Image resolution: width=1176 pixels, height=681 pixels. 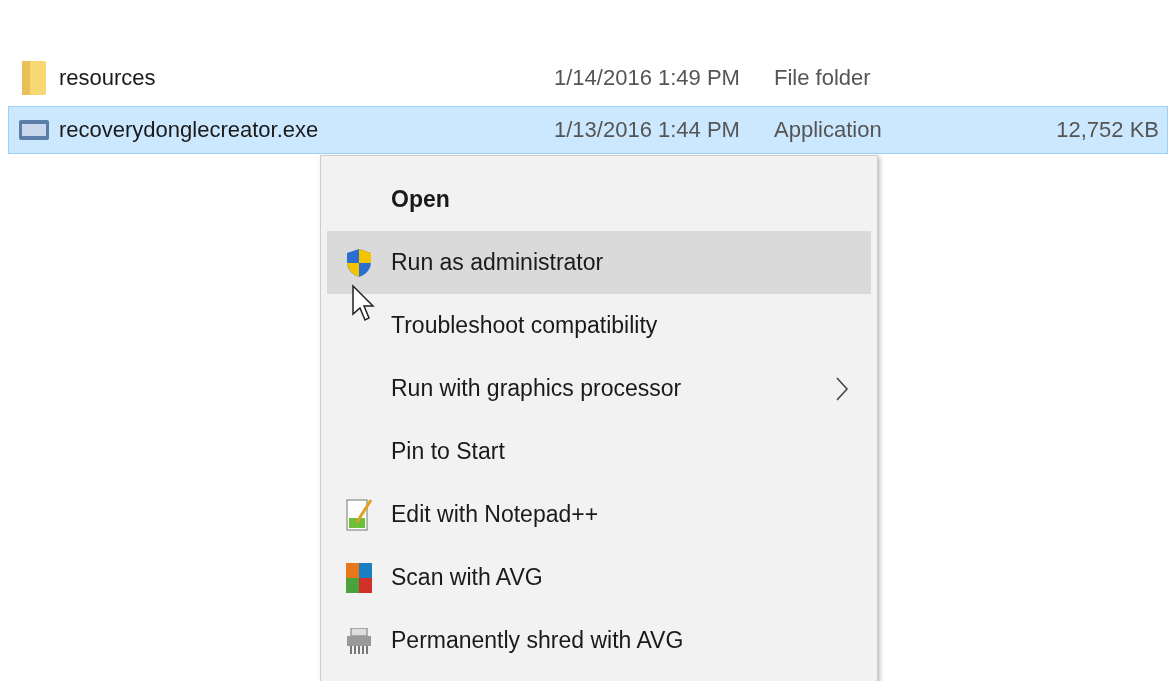 What do you see at coordinates (189, 130) in the screenshot?
I see `file-name: recoverydonglecreator.exe` at bounding box center [189, 130].